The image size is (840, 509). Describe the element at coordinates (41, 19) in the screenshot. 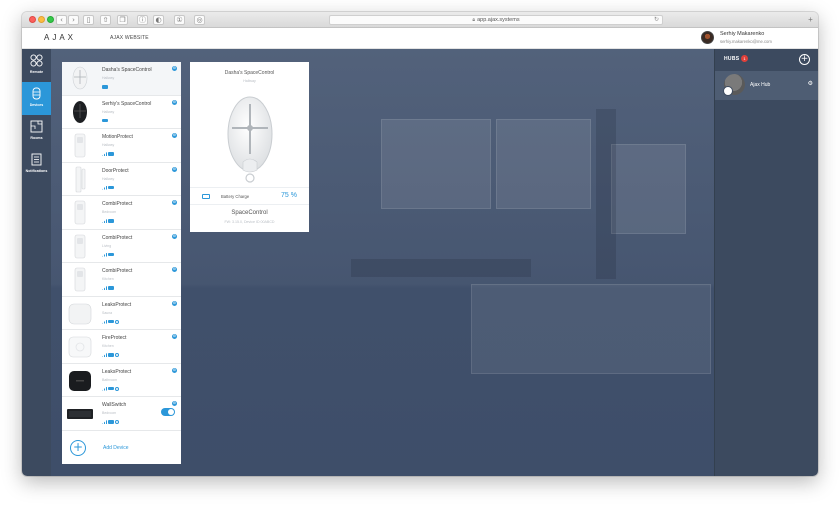

I see `minimize-window-button` at that location.